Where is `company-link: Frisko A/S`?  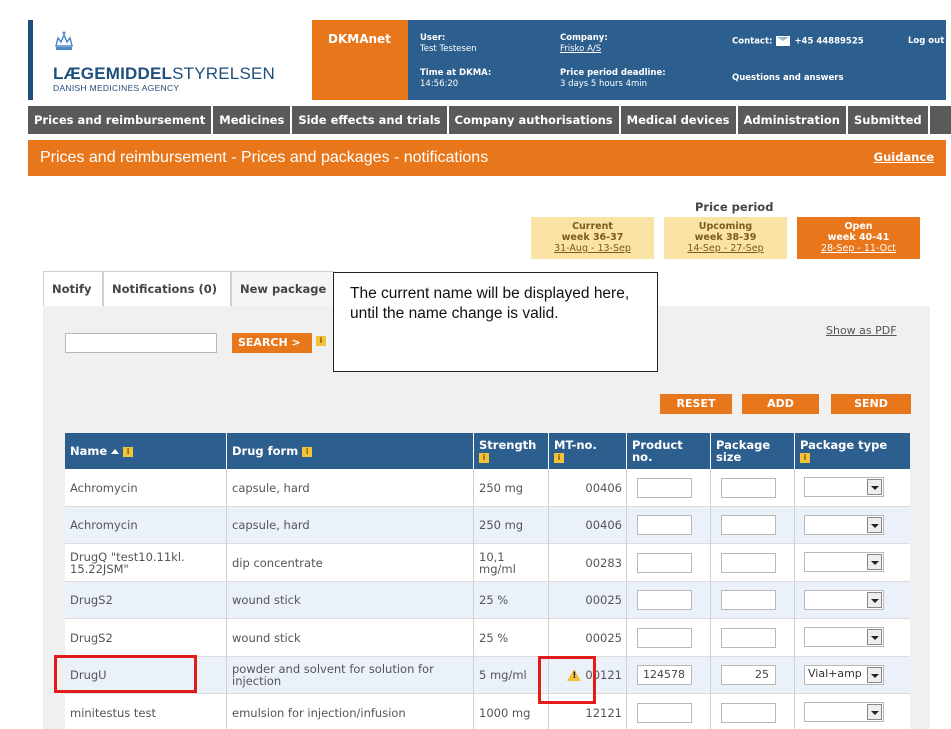 company-link: Frisko A/S is located at coordinates (580, 49).